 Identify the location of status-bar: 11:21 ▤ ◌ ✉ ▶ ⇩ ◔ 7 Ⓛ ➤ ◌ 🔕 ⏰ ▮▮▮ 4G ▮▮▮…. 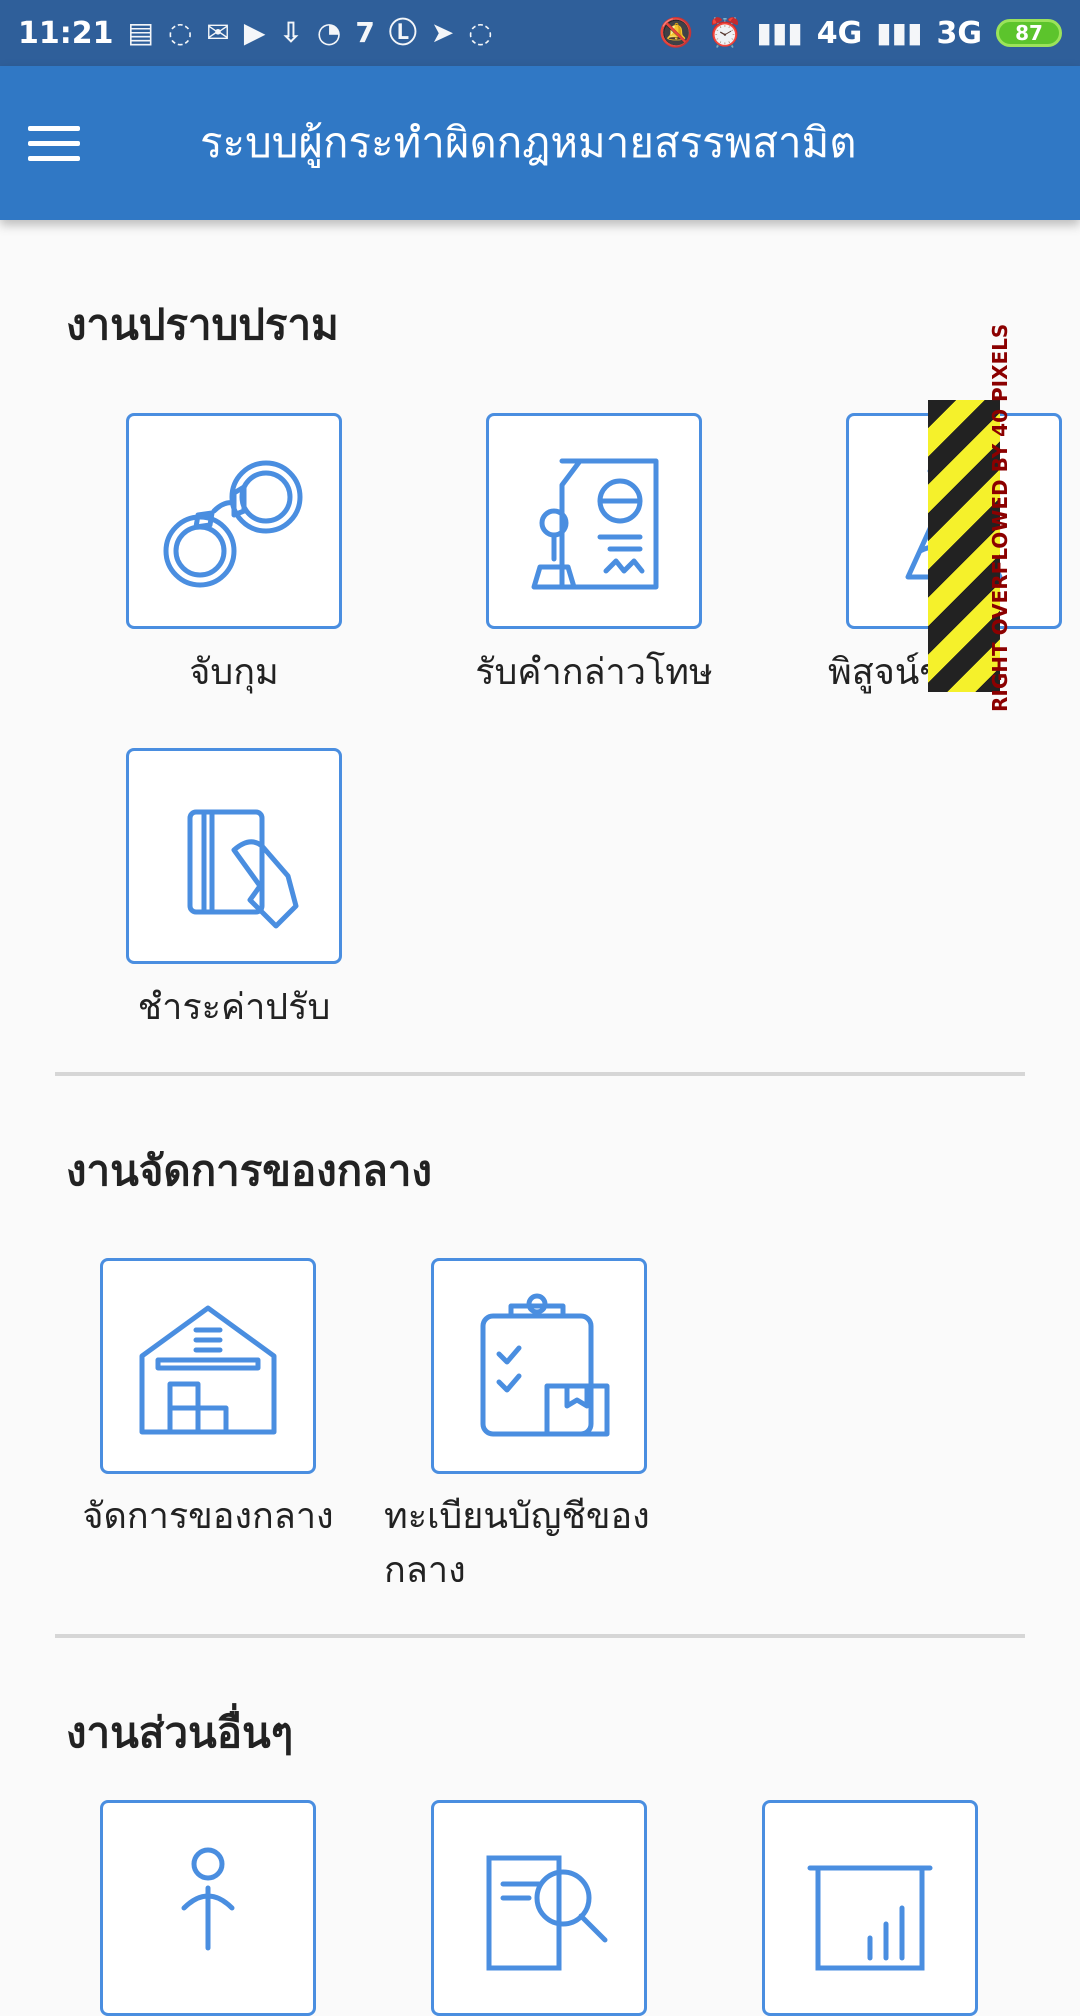
(540, 33).